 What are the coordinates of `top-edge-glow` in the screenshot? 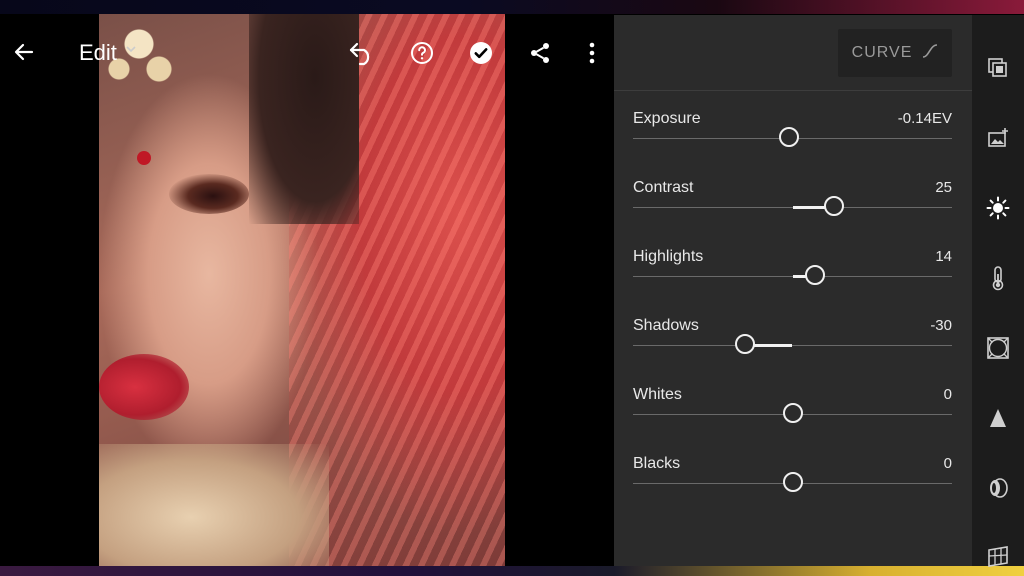 It's located at (512, 7).